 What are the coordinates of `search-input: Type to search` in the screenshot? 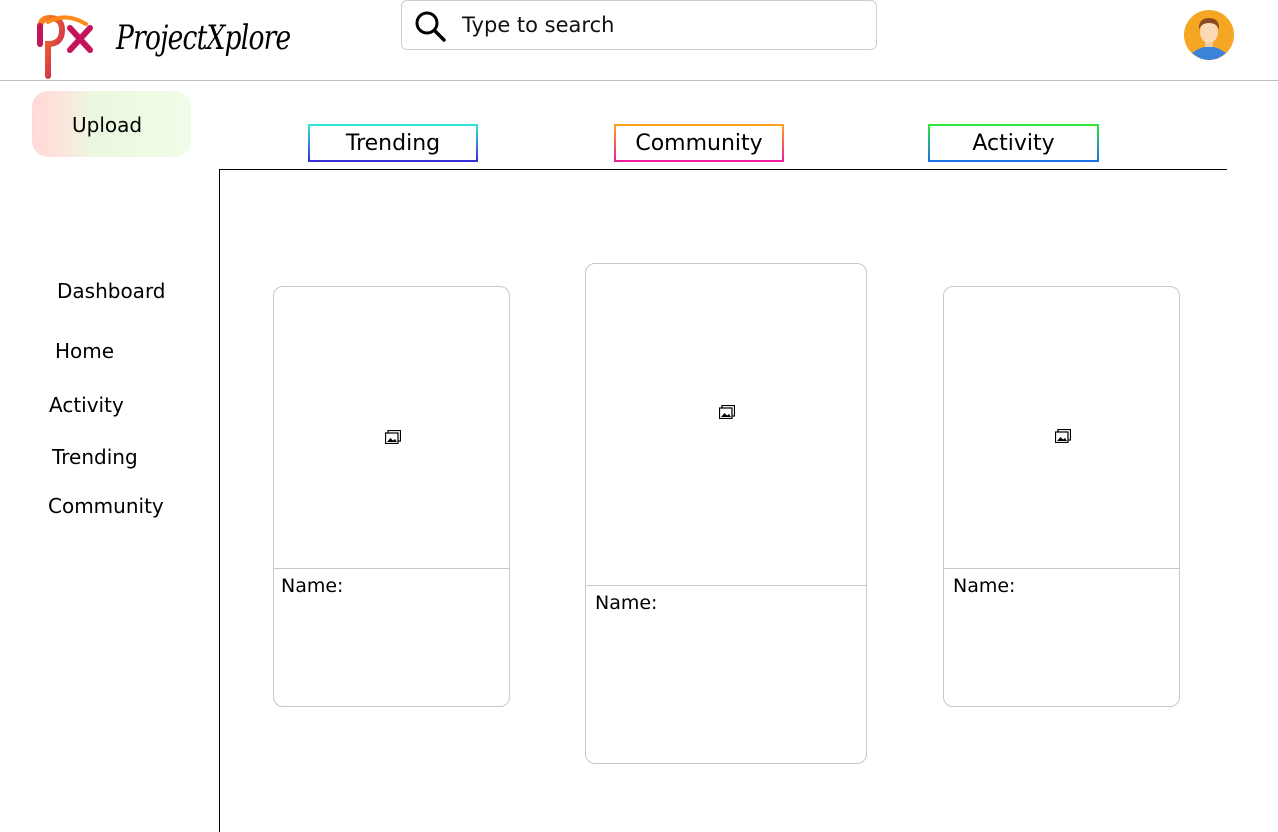 It's located at (538, 25).